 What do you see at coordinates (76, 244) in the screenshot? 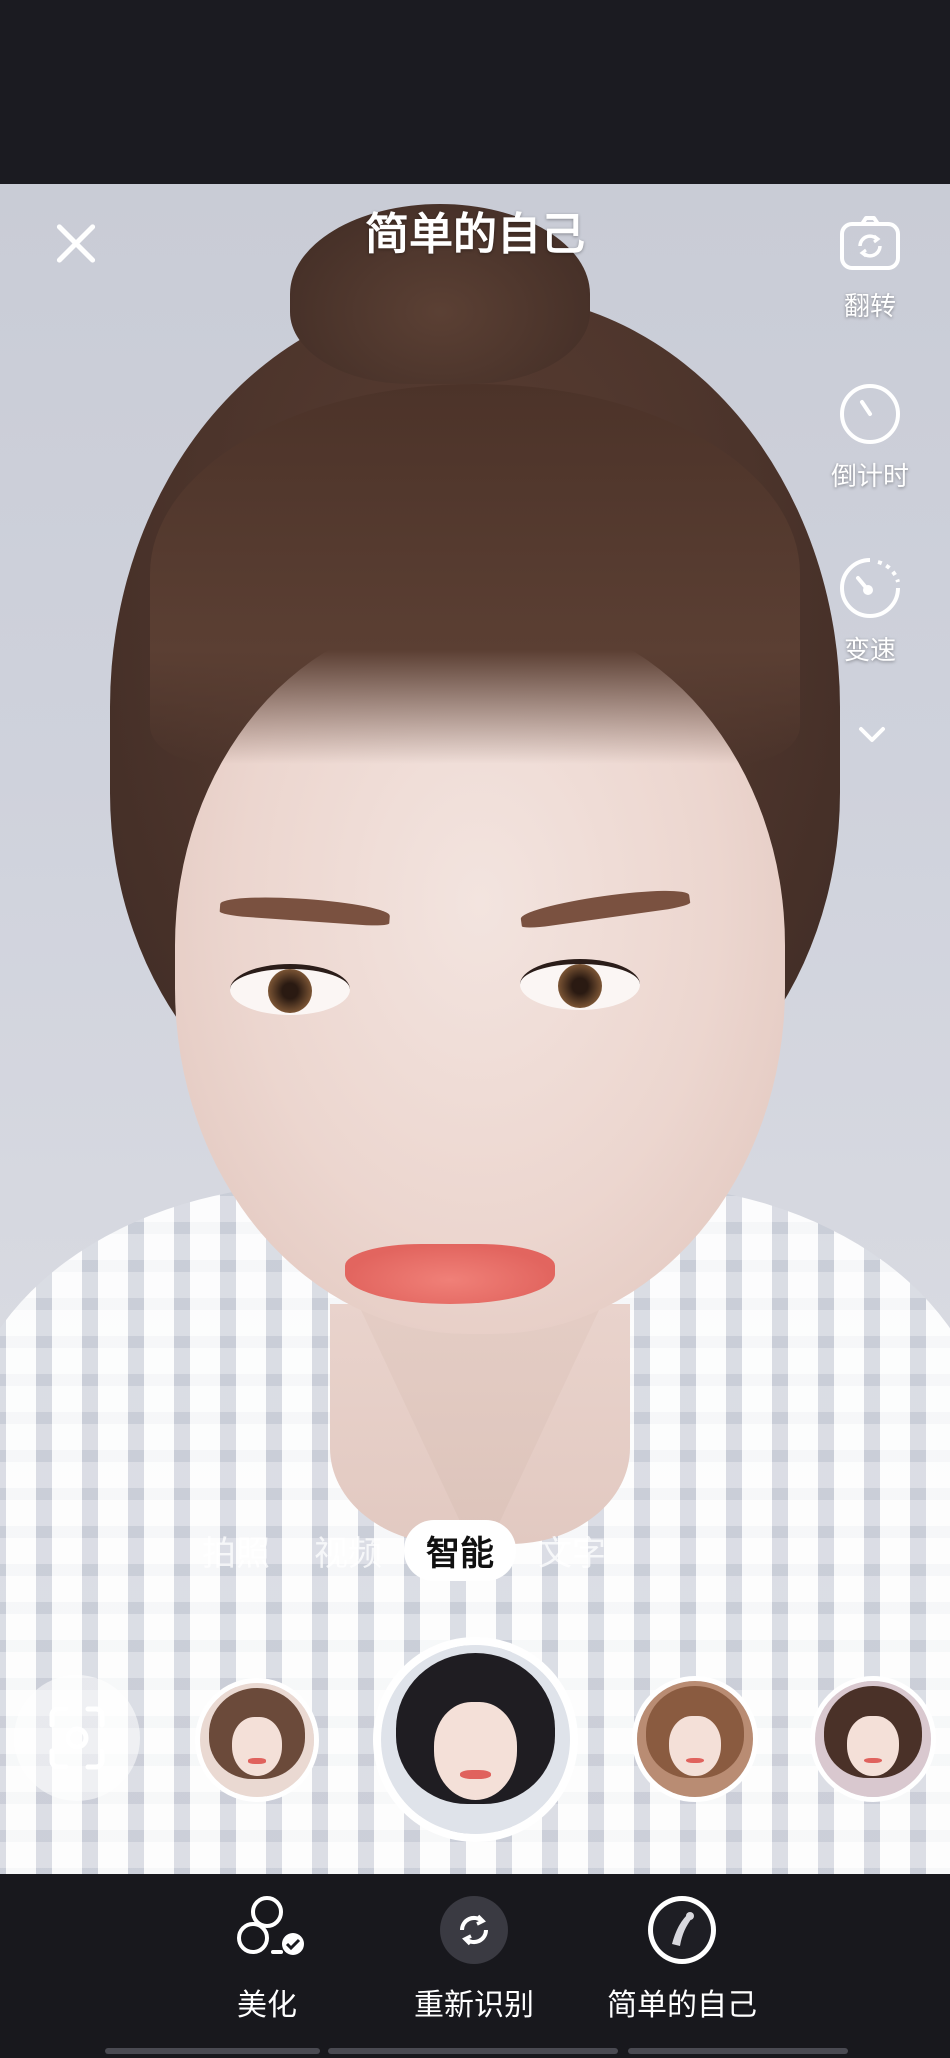
I see `close-button` at bounding box center [76, 244].